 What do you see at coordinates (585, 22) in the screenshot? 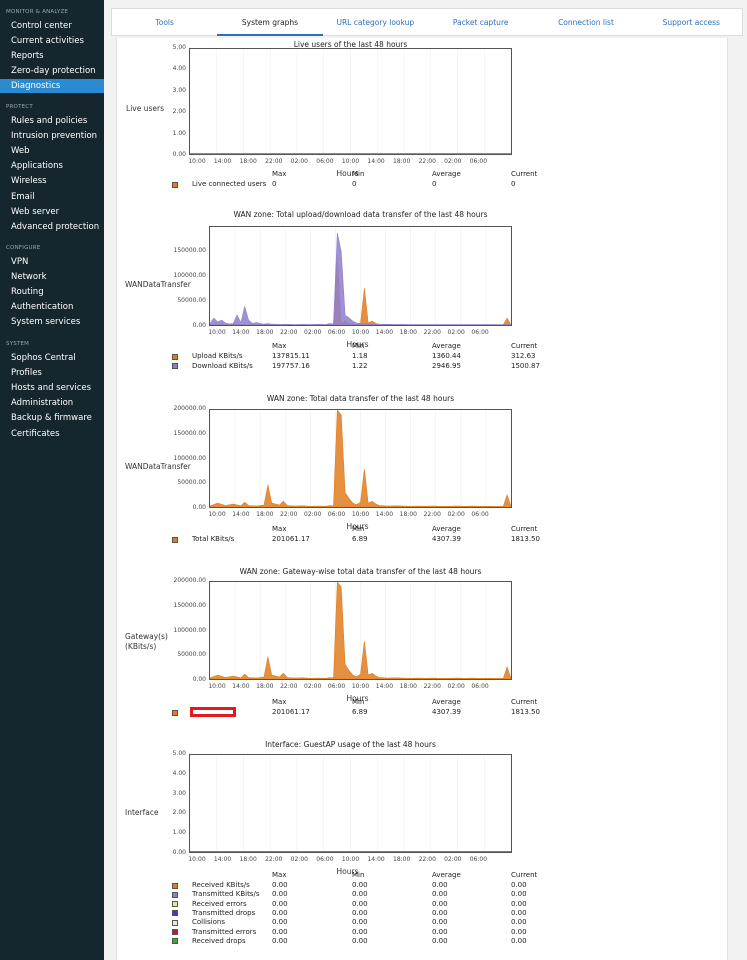
I see `tab-connection-list: Connection list` at bounding box center [585, 22].